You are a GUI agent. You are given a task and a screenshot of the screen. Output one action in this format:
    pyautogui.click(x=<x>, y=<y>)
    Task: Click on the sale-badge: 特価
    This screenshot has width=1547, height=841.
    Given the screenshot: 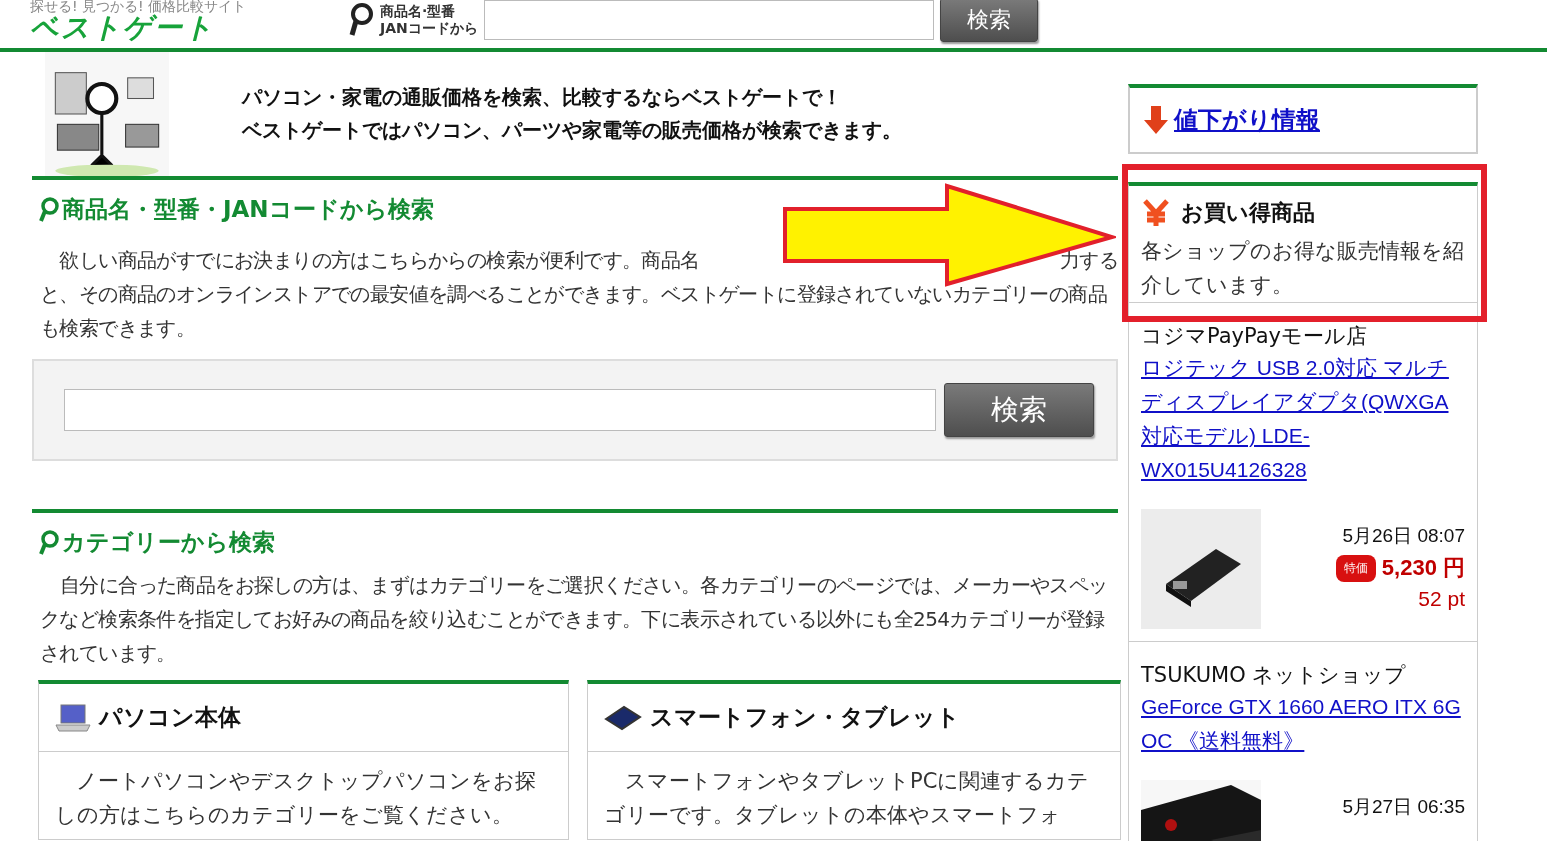 What is the action you would take?
    pyautogui.click(x=1355, y=568)
    